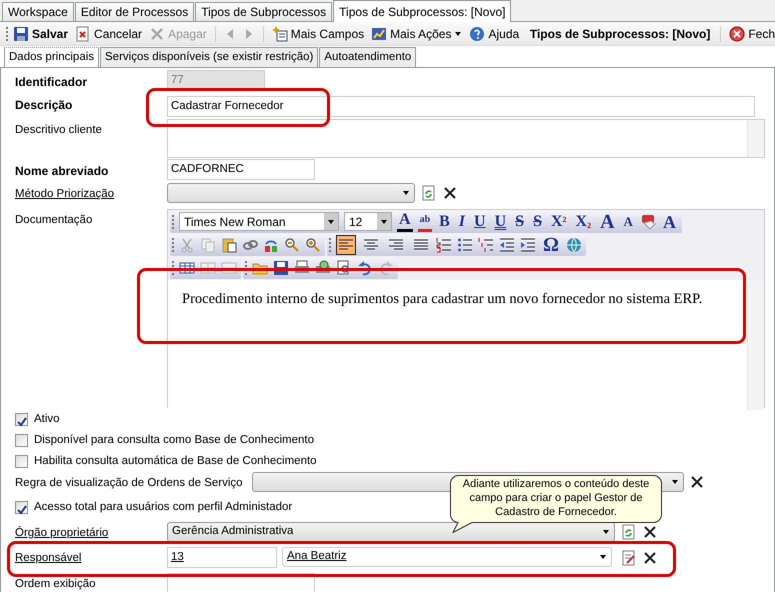 The height and width of the screenshot is (592, 775). I want to click on font-select: Times New Roman, so click(259, 221).